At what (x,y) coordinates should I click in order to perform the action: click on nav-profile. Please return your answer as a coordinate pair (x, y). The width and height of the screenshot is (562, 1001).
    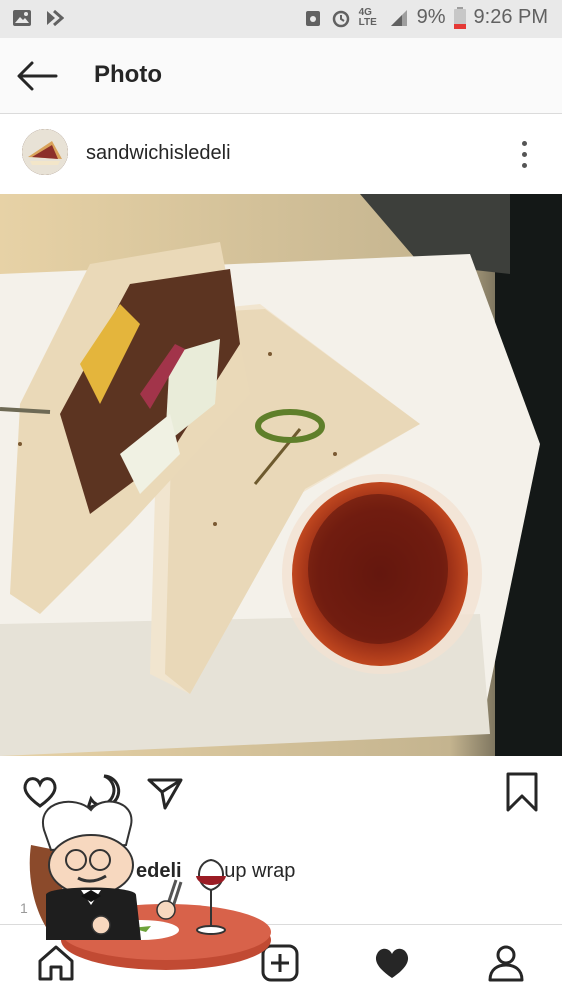
    Looking at the image, I should click on (506, 963).